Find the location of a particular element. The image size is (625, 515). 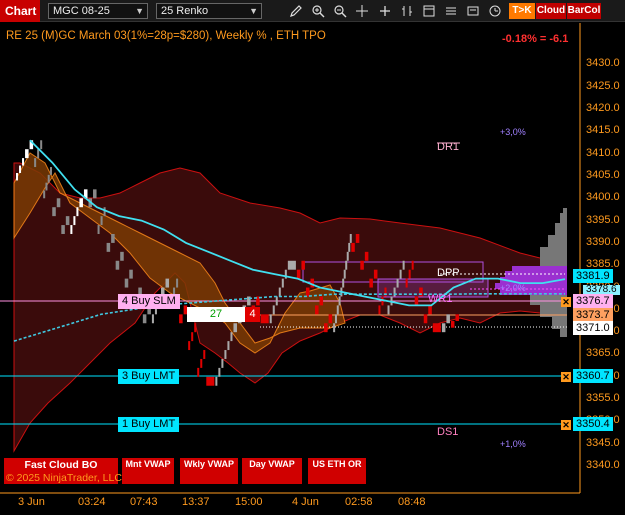

plus3-label: +3,0% is located at coordinates (513, 132).